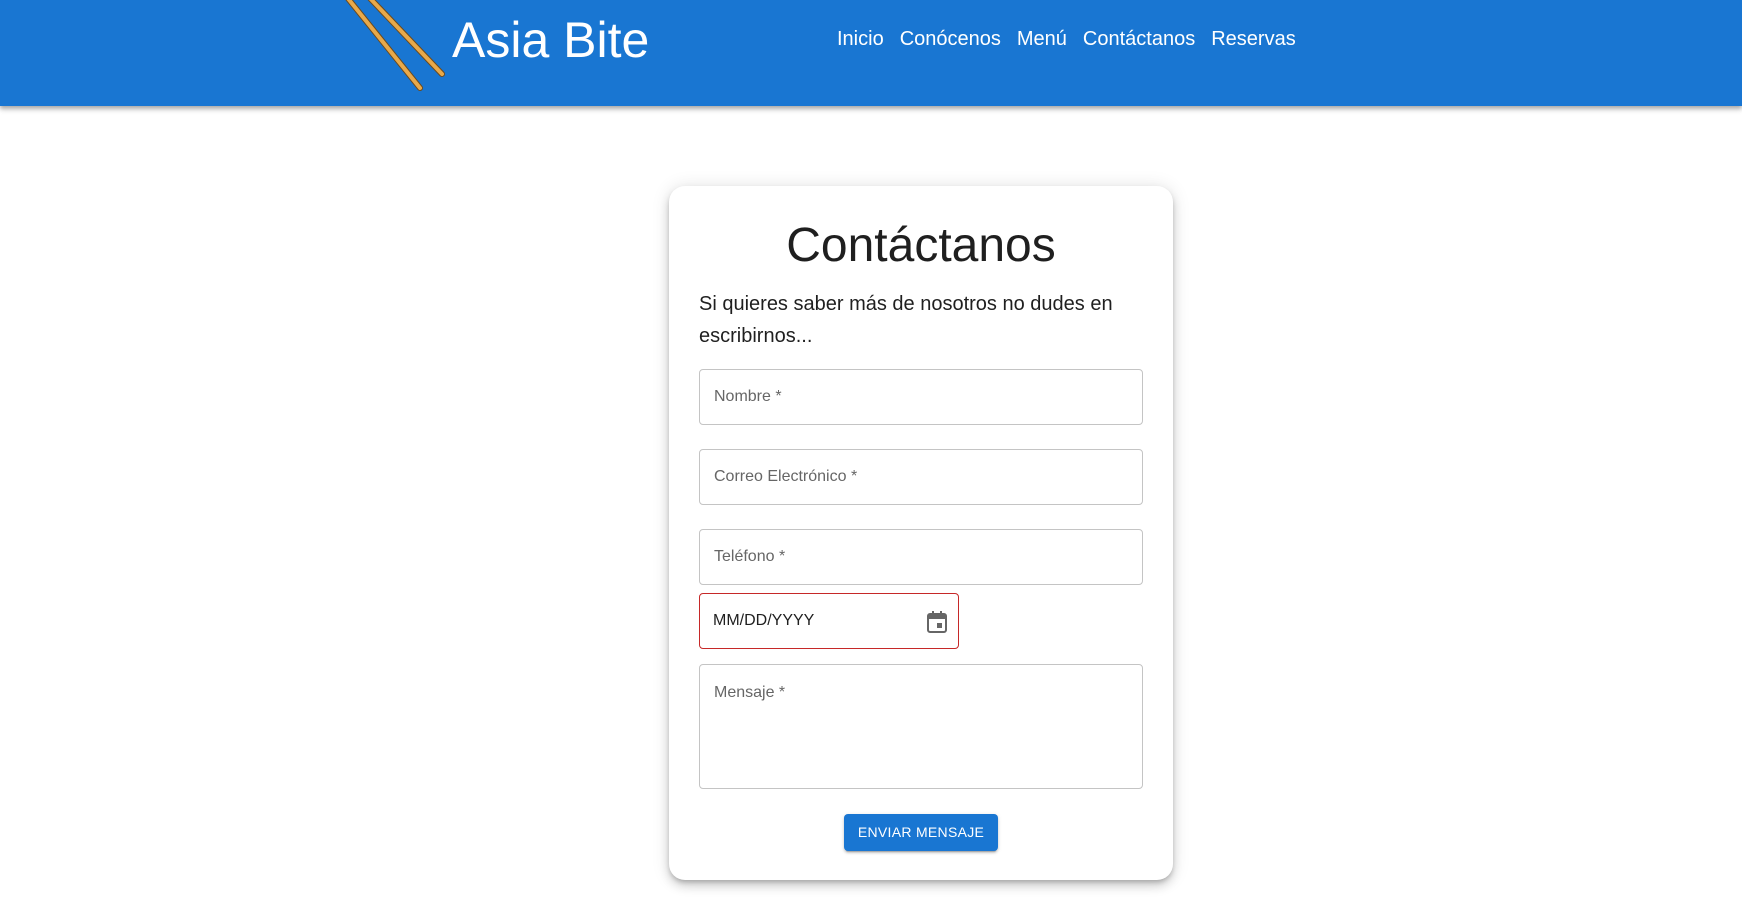  I want to click on nav-link-inicio: Inicio, so click(860, 39).